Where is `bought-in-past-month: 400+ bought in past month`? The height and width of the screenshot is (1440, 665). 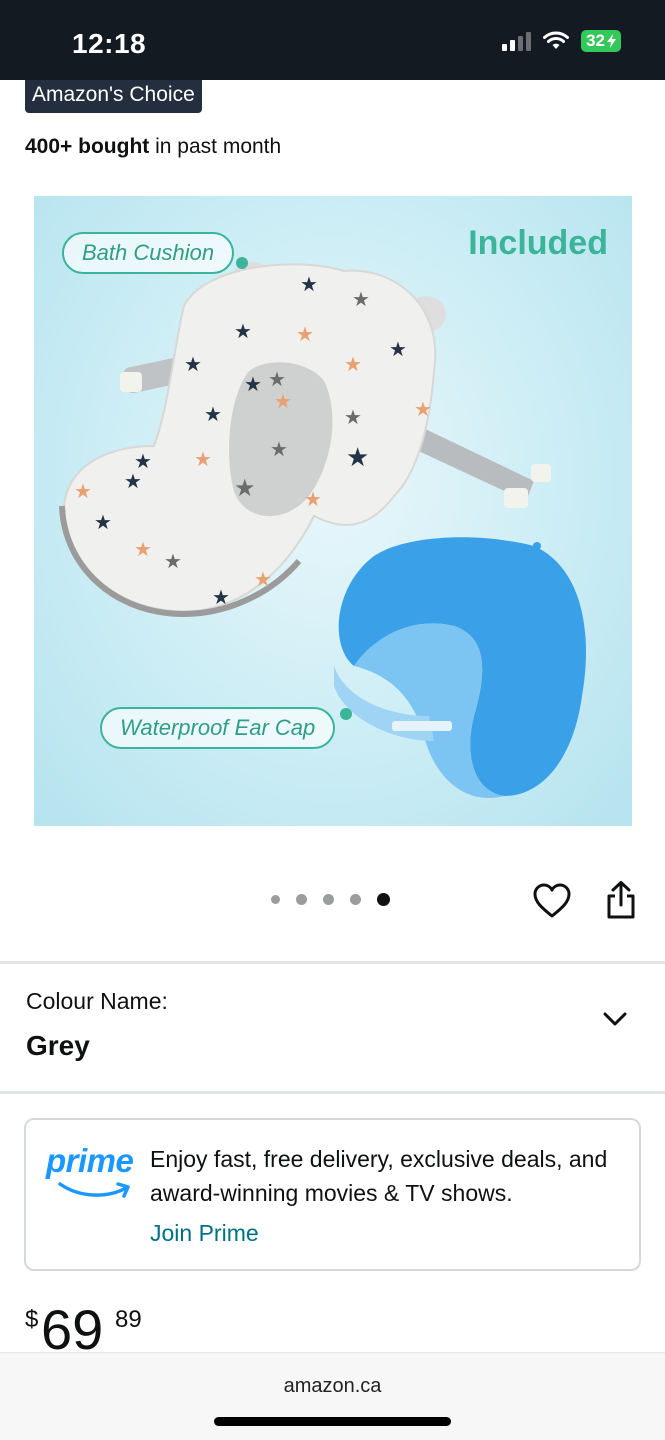 bought-in-past-month: 400+ bought in past month is located at coordinates (153, 147).